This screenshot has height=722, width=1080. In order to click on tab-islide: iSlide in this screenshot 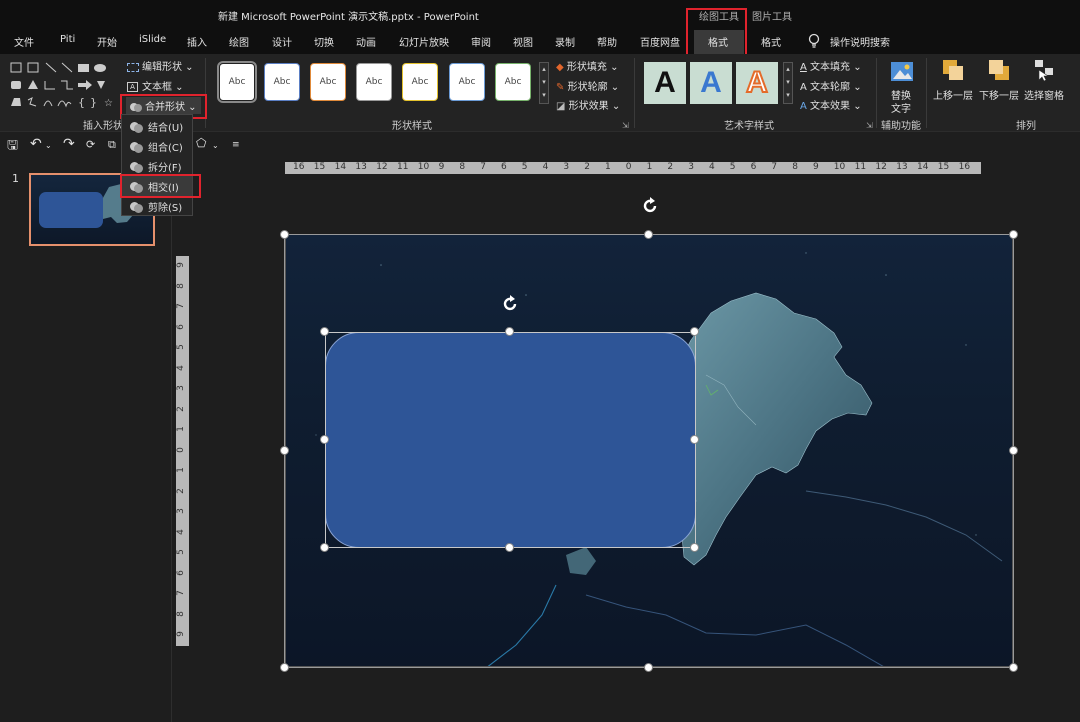, I will do `click(152, 39)`.